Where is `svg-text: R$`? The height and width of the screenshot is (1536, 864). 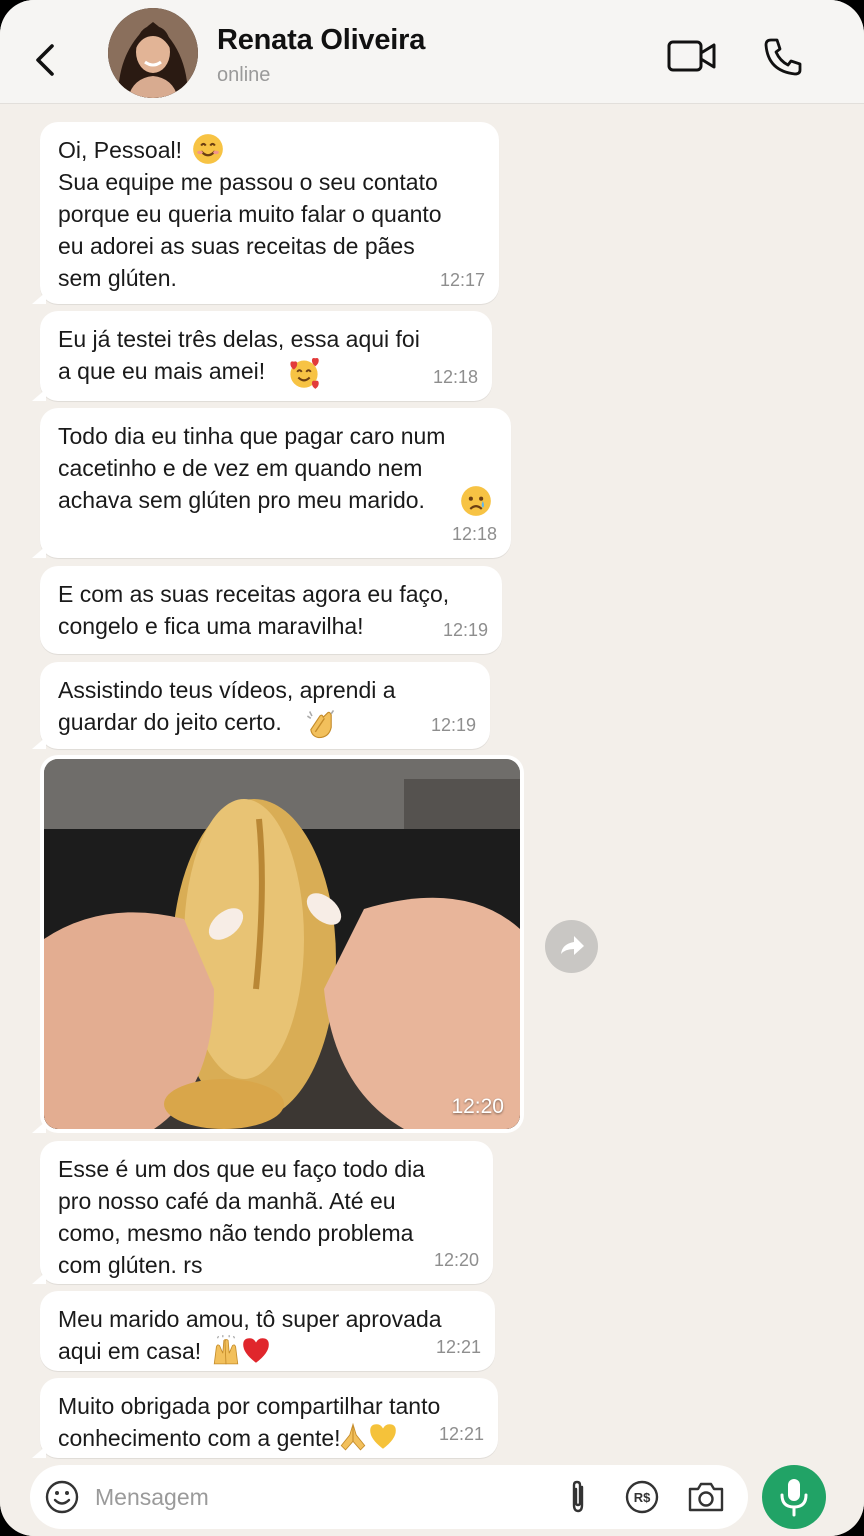
svg-text: R$ is located at coordinates (642, 1497).